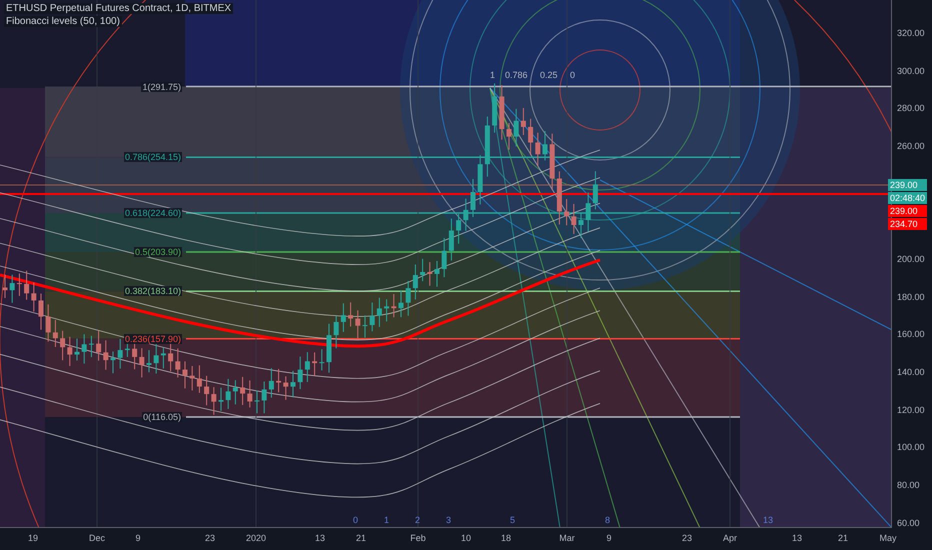 The width and height of the screenshot is (932, 550). I want to click on fib-level-label: 0.382(183.10), so click(153, 291).